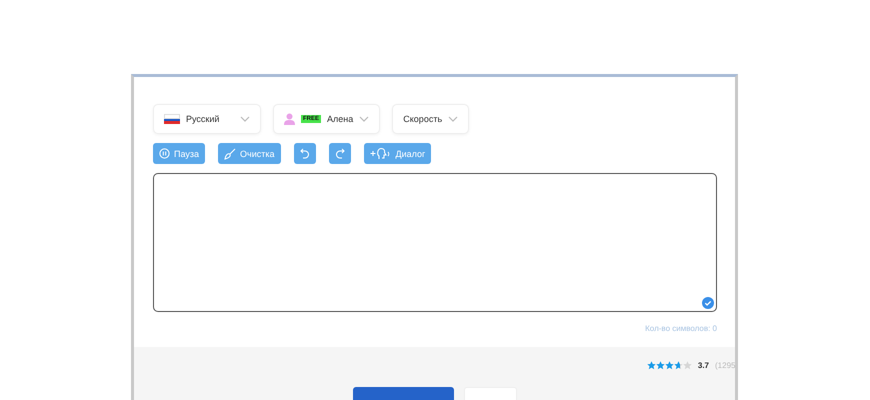 The width and height of the screenshot is (870, 400). I want to click on dropdown: Скорость, so click(431, 119).